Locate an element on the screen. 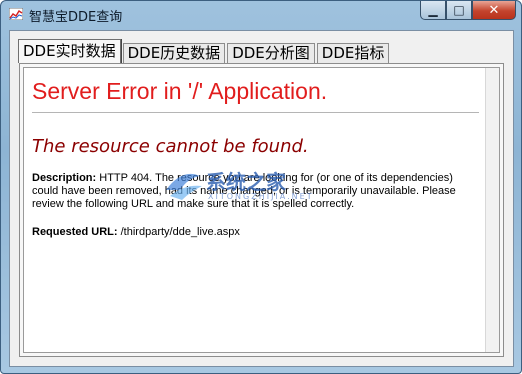 The image size is (522, 374). requested-url-label: Requested URL: is located at coordinates (75, 232).